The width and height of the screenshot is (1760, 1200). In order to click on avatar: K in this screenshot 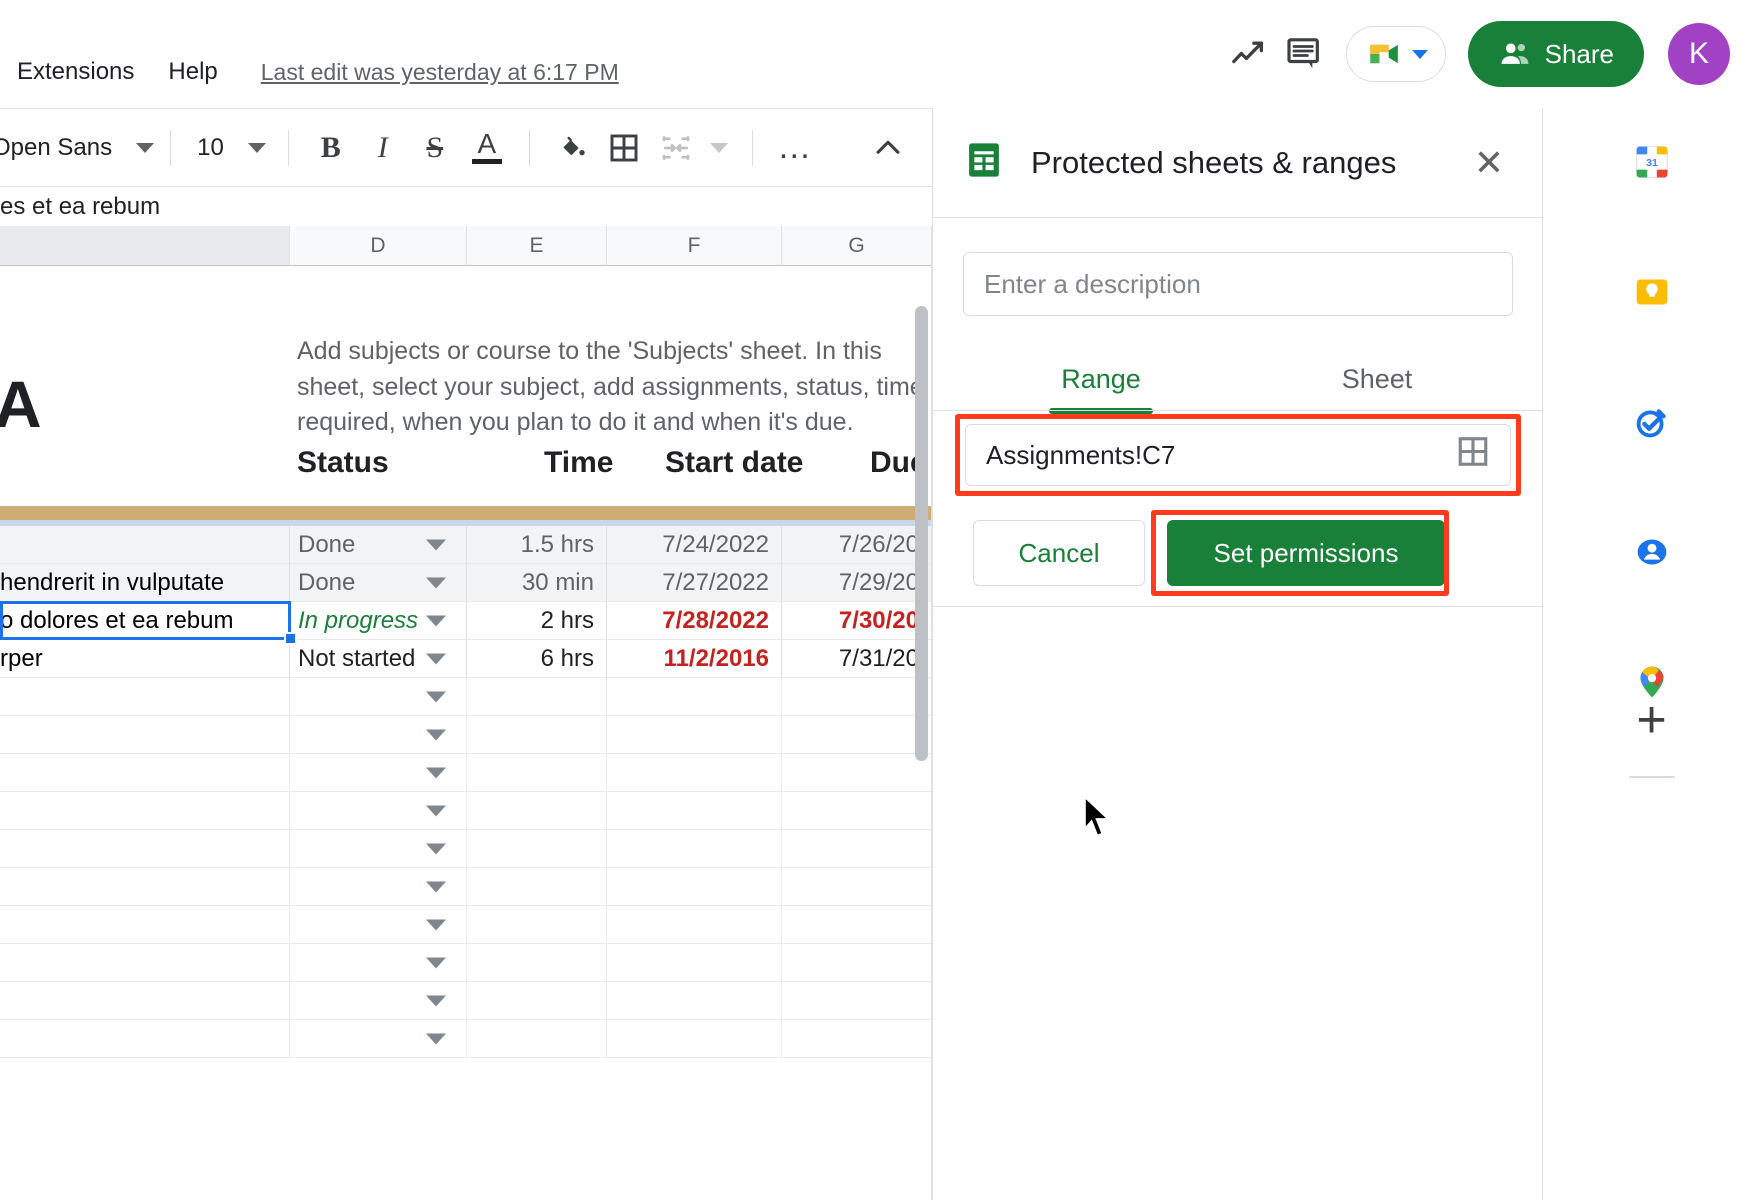, I will do `click(1699, 54)`.